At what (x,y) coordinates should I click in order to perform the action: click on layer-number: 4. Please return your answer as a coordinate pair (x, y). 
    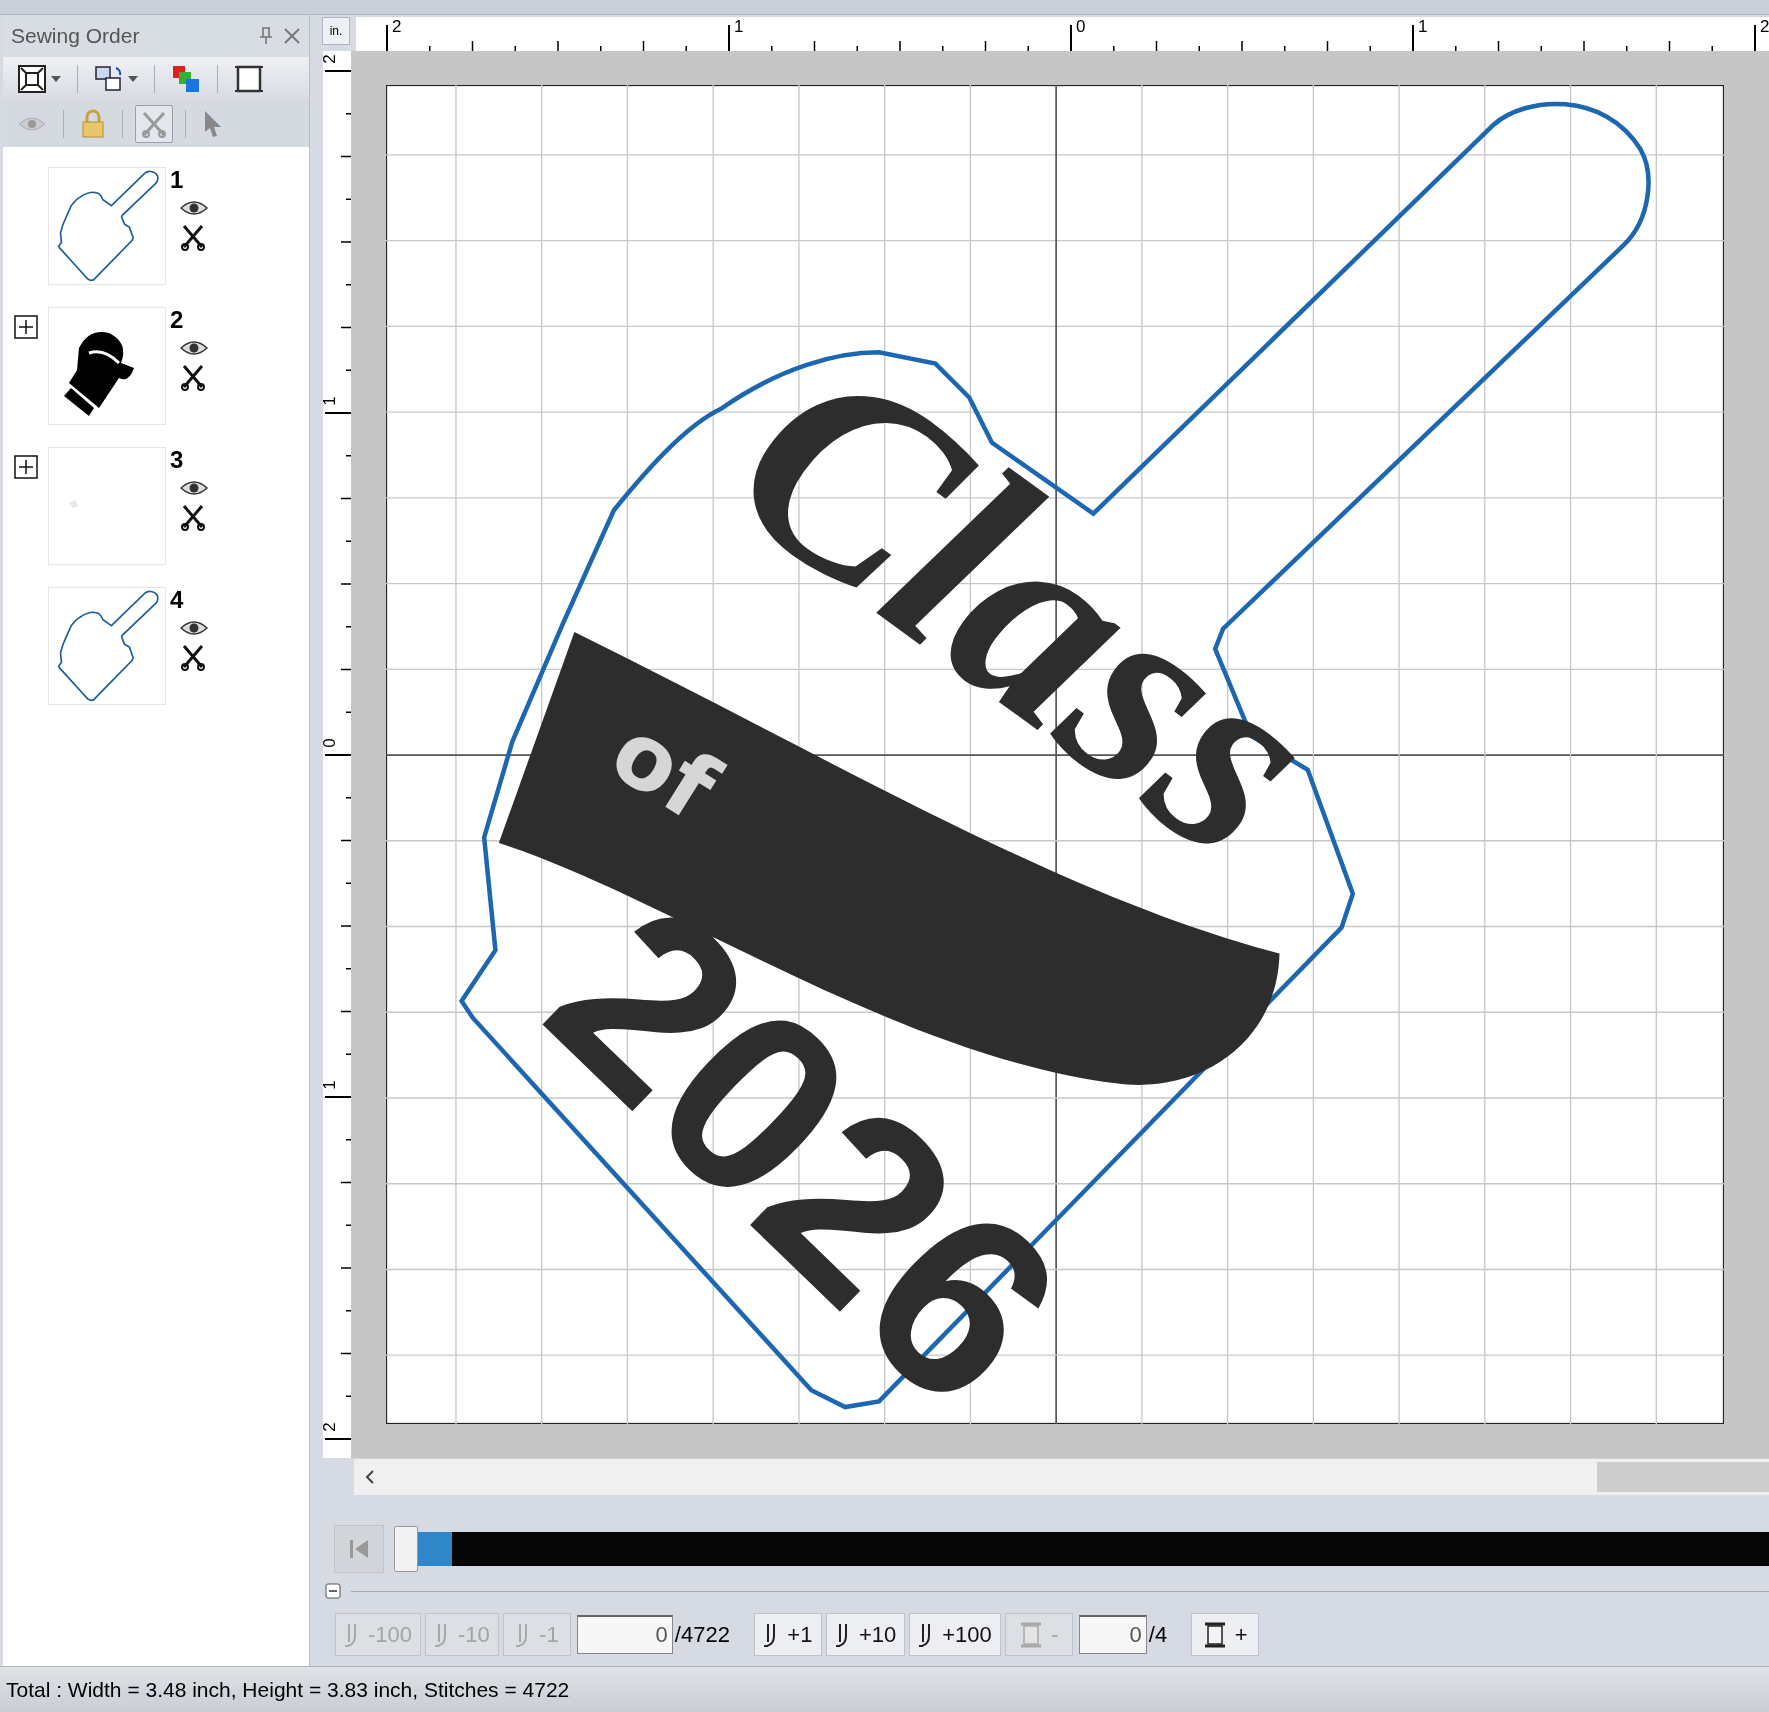
    Looking at the image, I should click on (177, 600).